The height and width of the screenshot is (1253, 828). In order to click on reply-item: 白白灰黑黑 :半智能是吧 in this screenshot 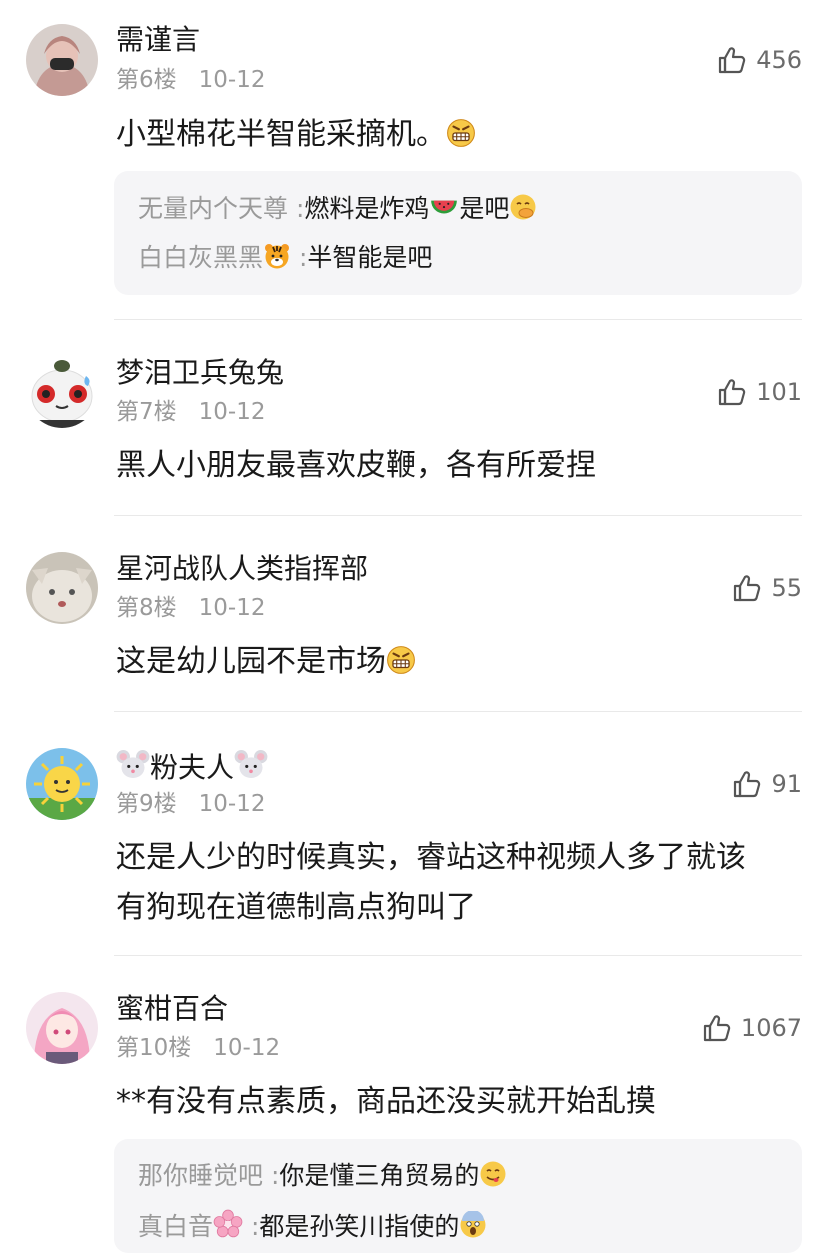, I will do `click(285, 258)`.